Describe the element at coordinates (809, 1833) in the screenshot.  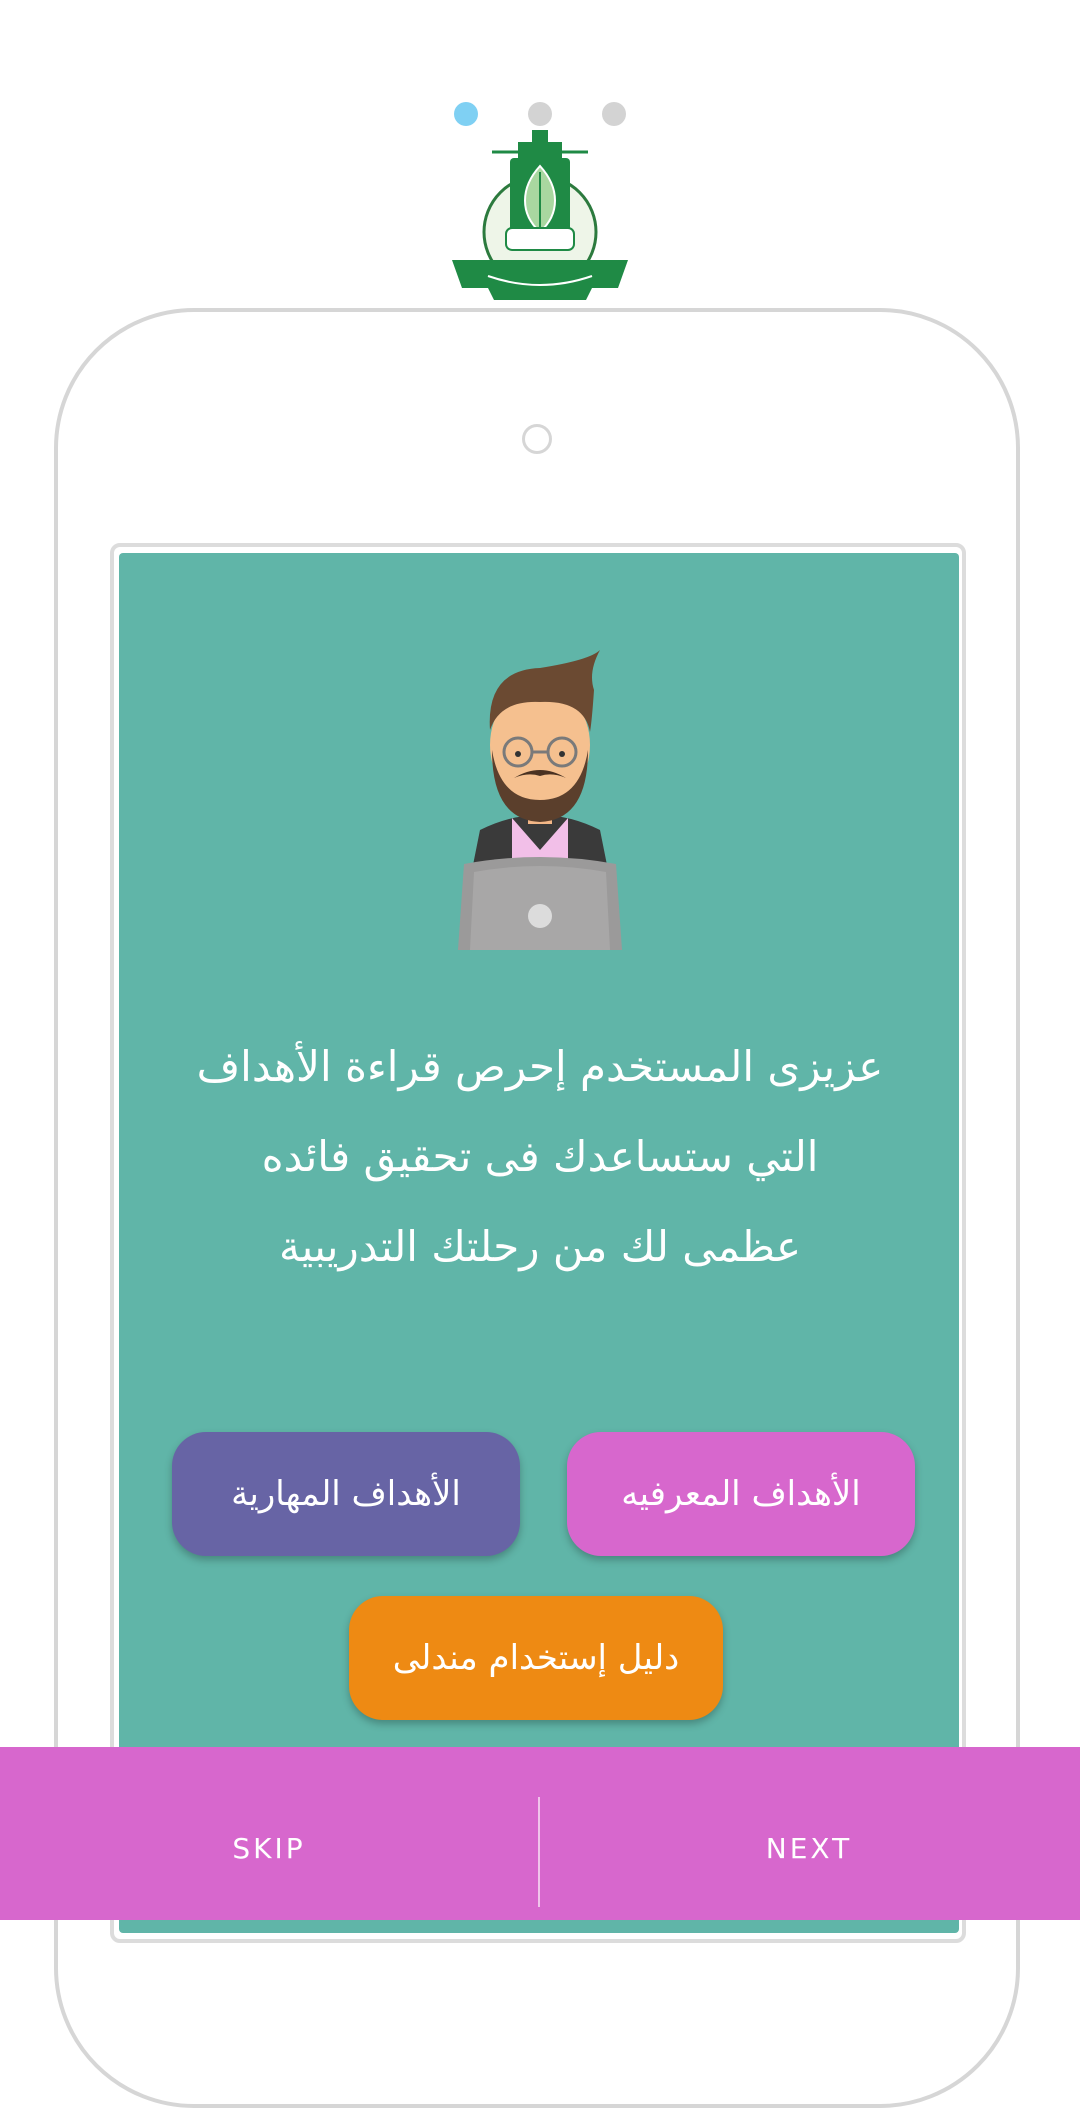
I see `next-button: NEXT` at that location.